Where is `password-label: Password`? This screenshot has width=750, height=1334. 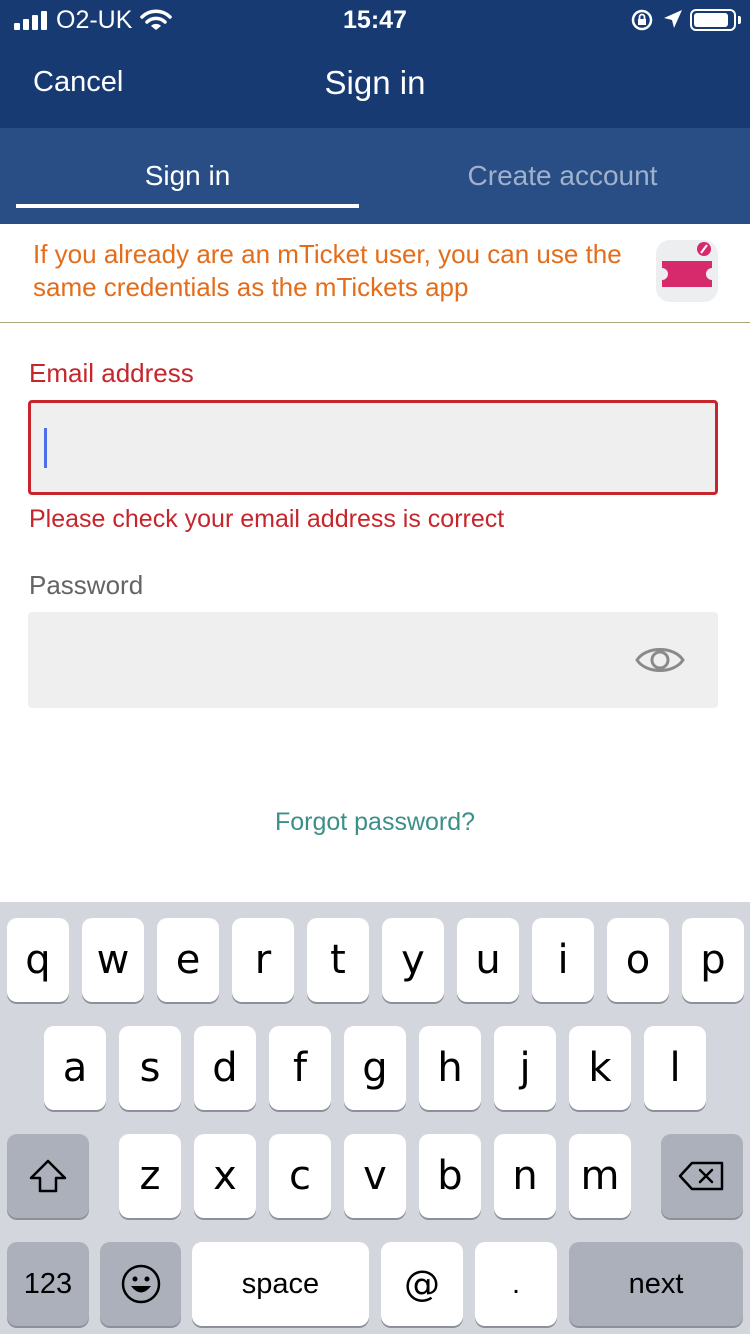 password-label: Password is located at coordinates (86, 585).